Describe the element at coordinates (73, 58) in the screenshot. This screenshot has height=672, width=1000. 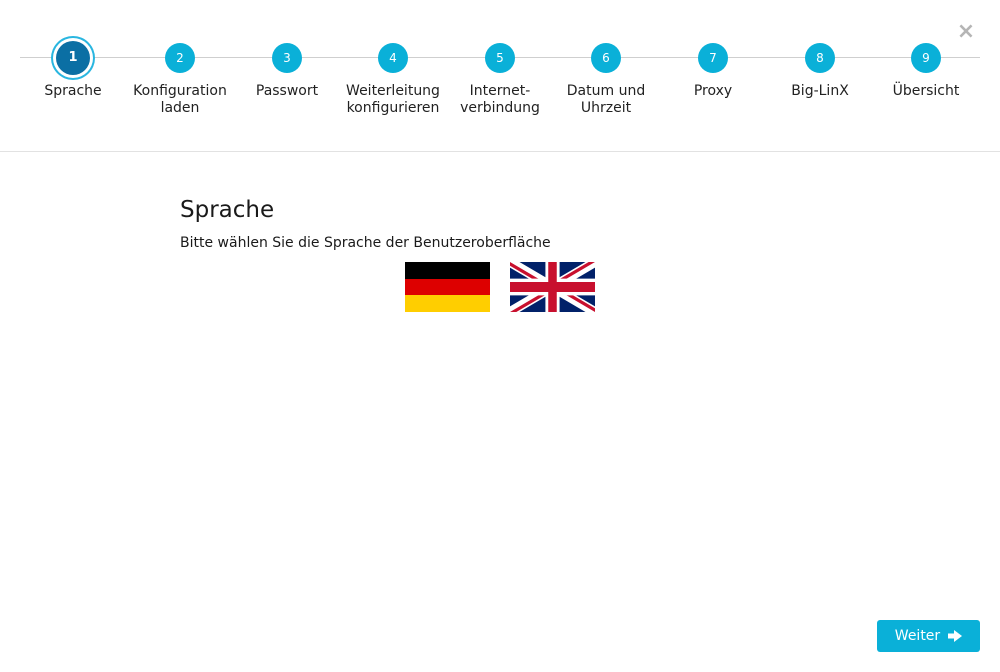
I see `step-number: 1` at that location.